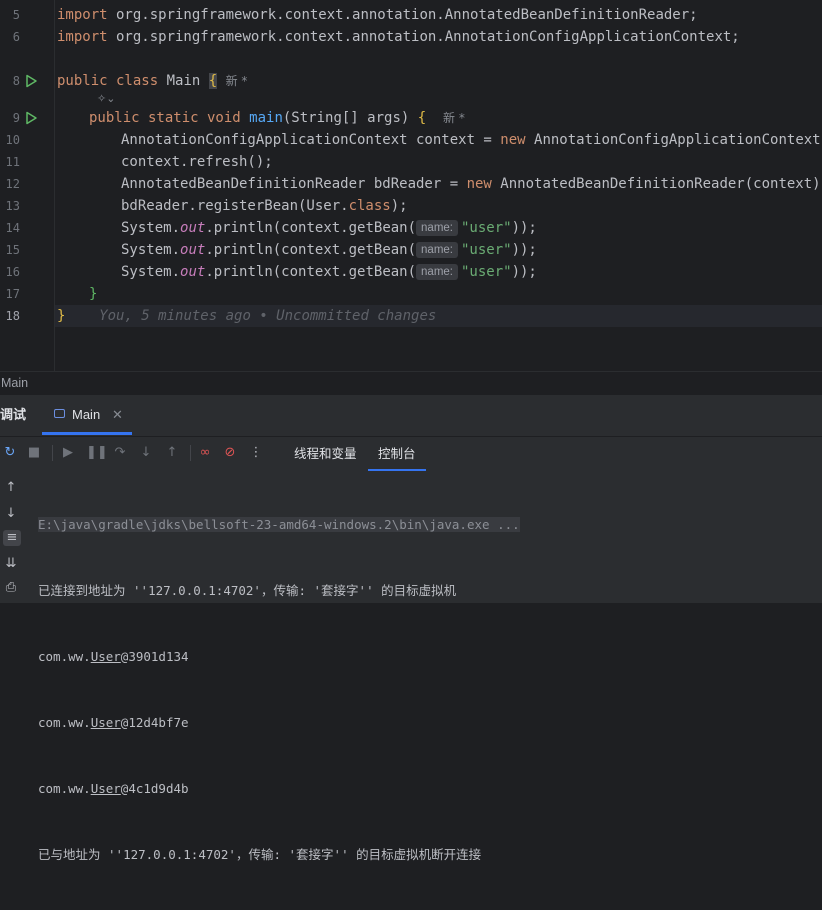  I want to click on down-icon: ↓, so click(11, 514).